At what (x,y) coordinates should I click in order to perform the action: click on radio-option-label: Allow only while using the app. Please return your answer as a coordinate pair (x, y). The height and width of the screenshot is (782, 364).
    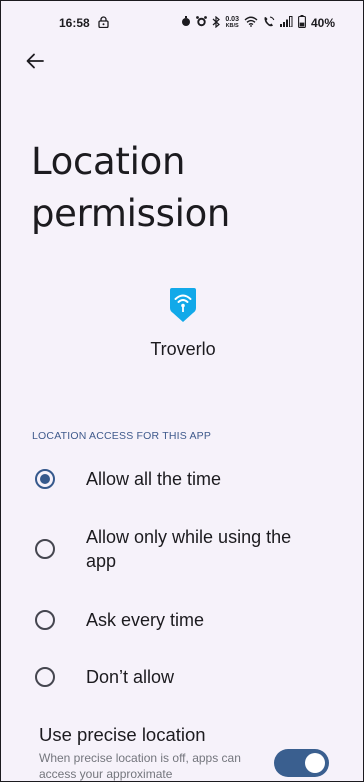
    Looking at the image, I should click on (189, 549).